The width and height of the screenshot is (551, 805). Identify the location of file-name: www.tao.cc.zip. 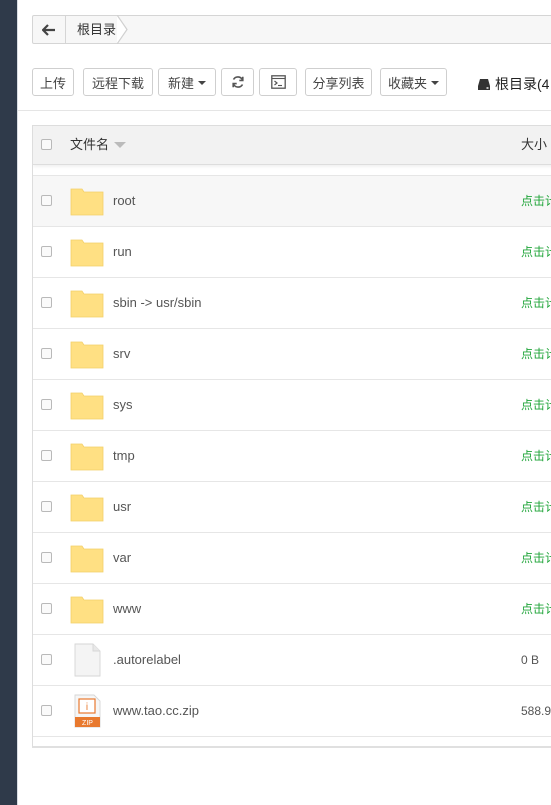
(156, 711).